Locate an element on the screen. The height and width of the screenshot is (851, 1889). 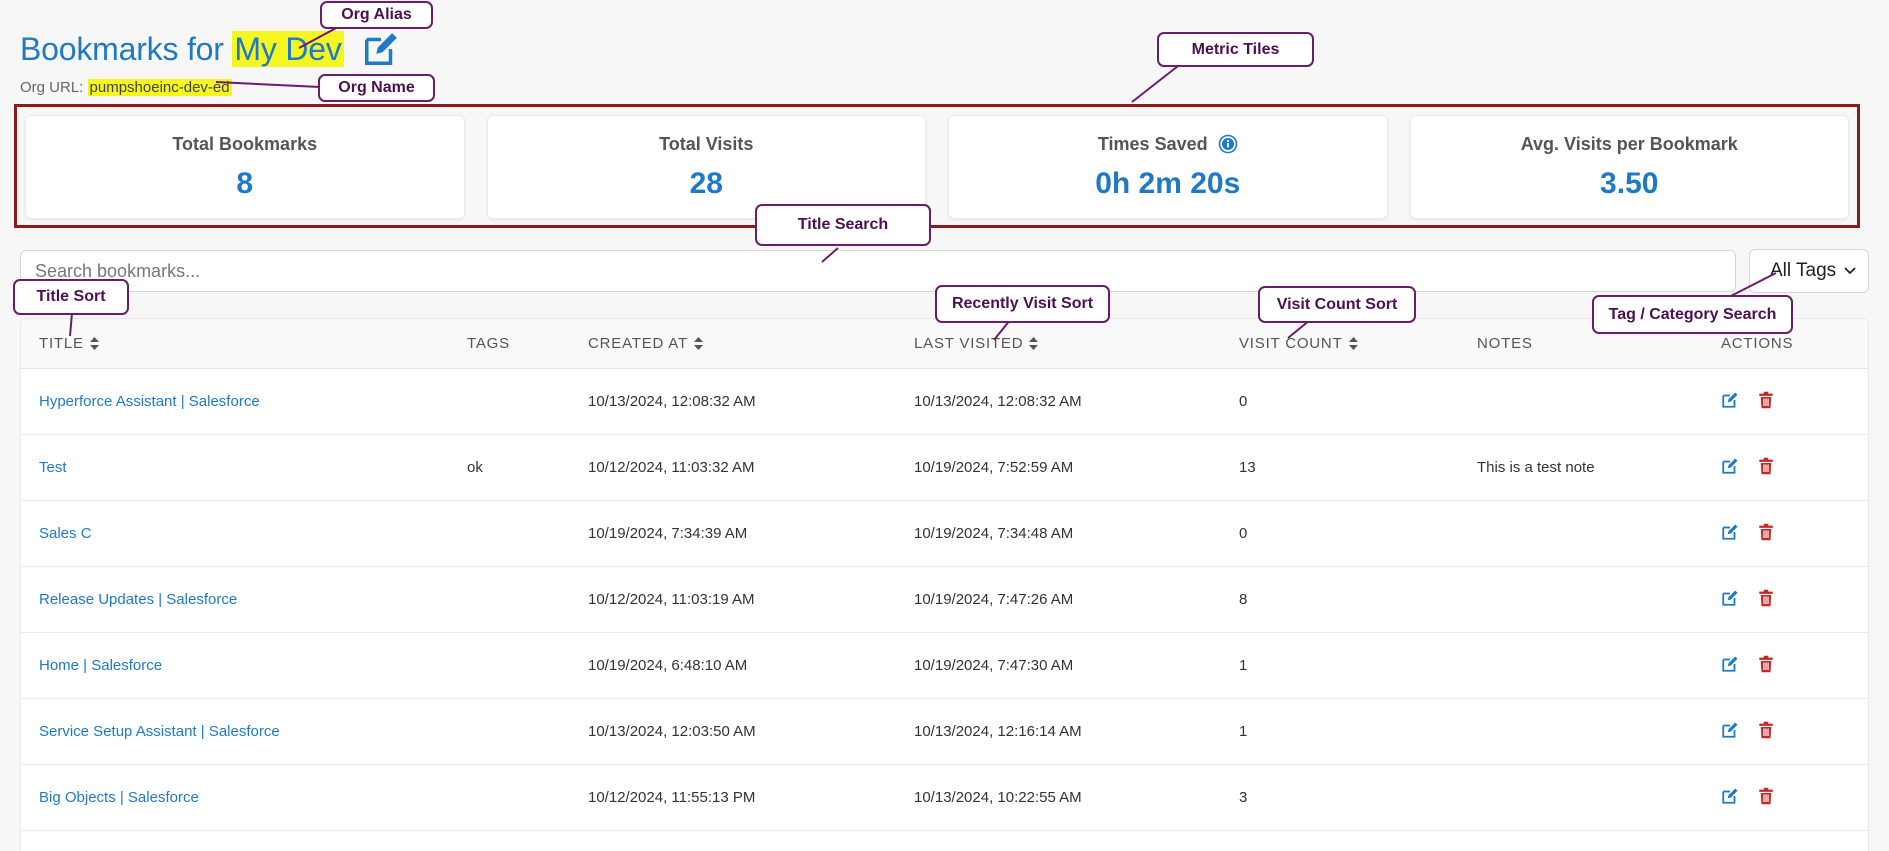
header-actions: ACTIONS is located at coordinates (1757, 343).